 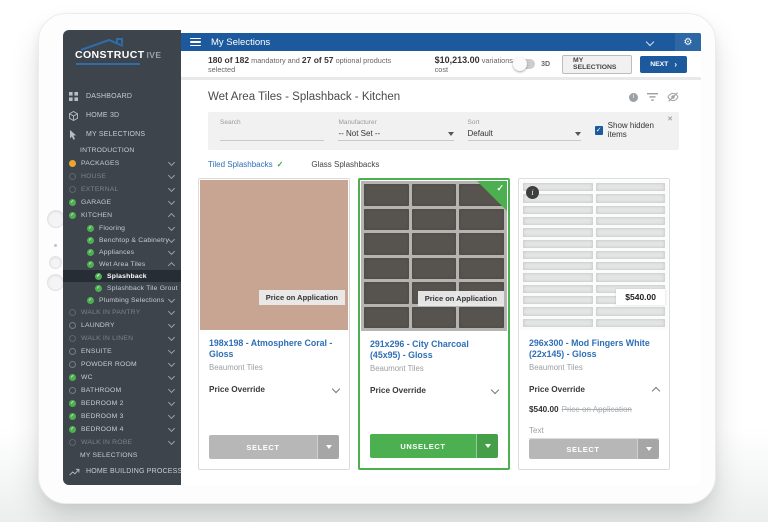 I want to click on dropdown-caret-icon, so click(x=450, y=133).